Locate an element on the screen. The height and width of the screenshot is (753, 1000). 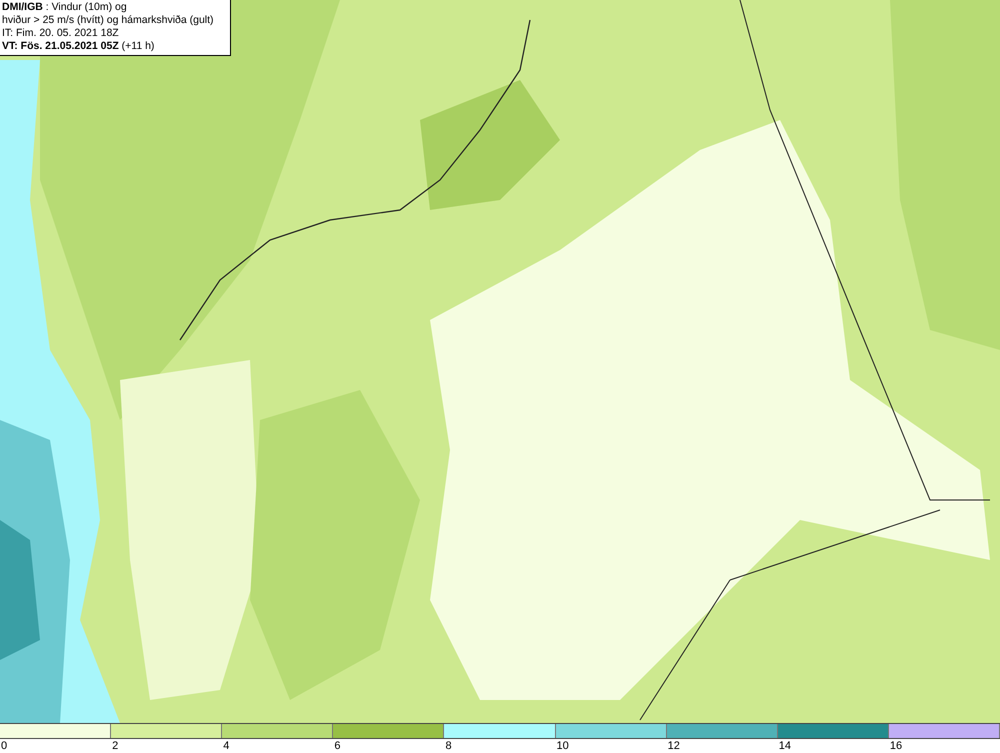
scale-label: 4 is located at coordinates (226, 746).